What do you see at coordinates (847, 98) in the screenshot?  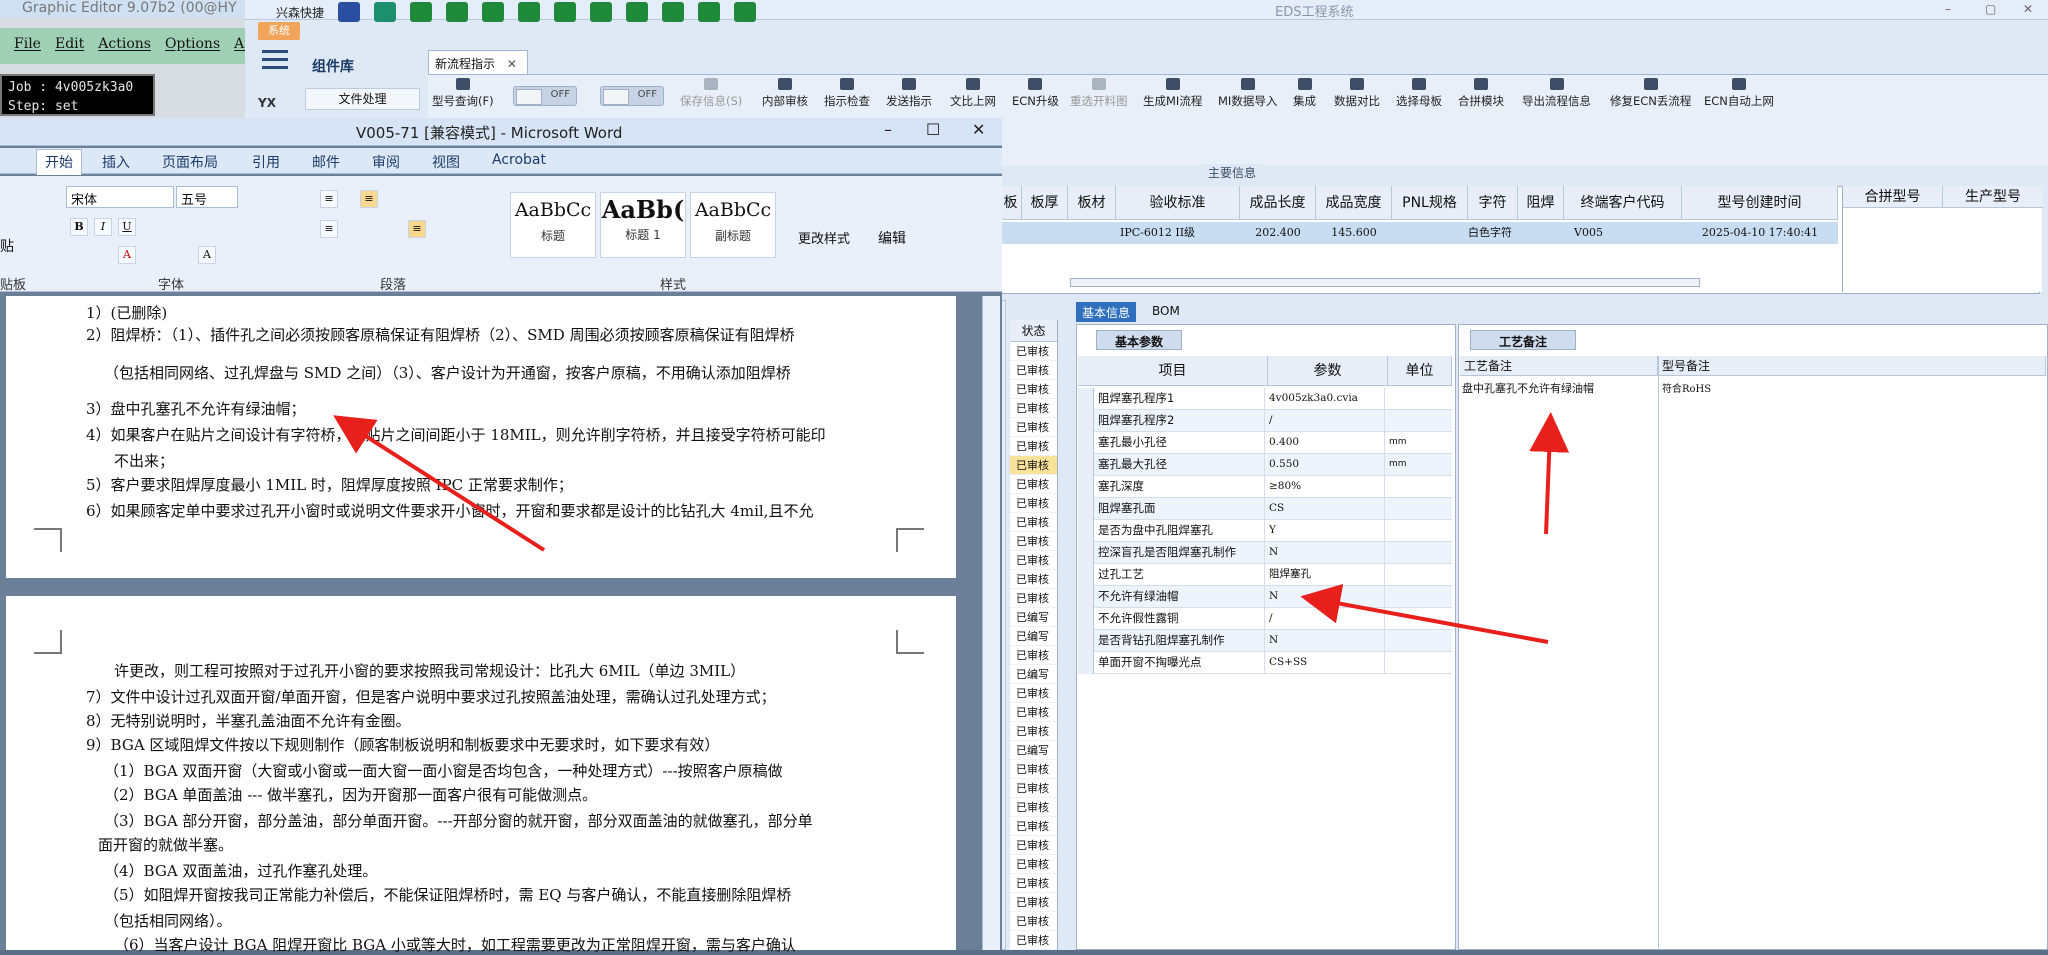 I see `instruction-check-button: 指示检查` at bounding box center [847, 98].